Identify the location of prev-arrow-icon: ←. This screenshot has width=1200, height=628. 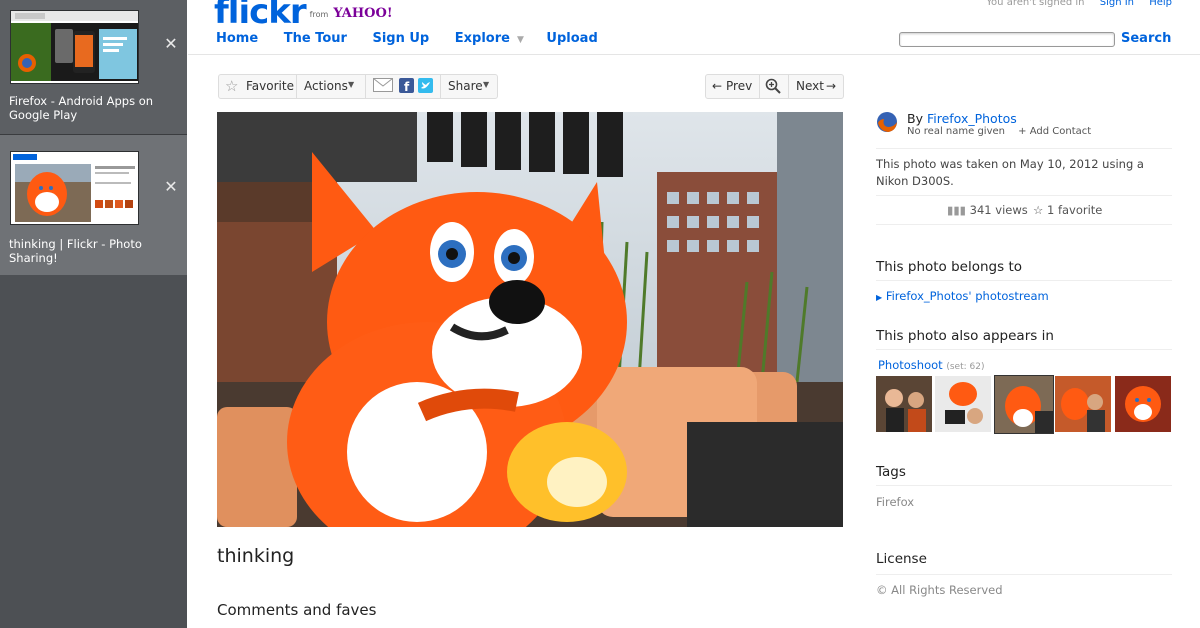
(717, 86).